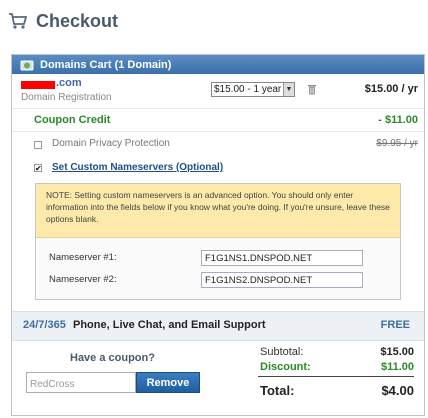  What do you see at coordinates (288, 89) in the screenshot?
I see `chevron-down-icon: ▼` at bounding box center [288, 89].